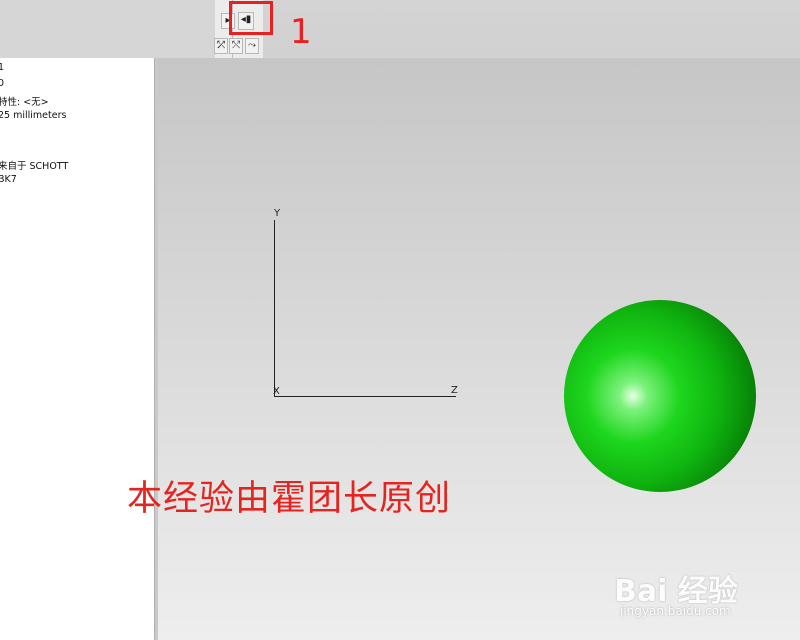 This screenshot has width=800, height=640. What do you see at coordinates (276, 391) in the screenshot?
I see `x-axis-label: X` at bounding box center [276, 391].